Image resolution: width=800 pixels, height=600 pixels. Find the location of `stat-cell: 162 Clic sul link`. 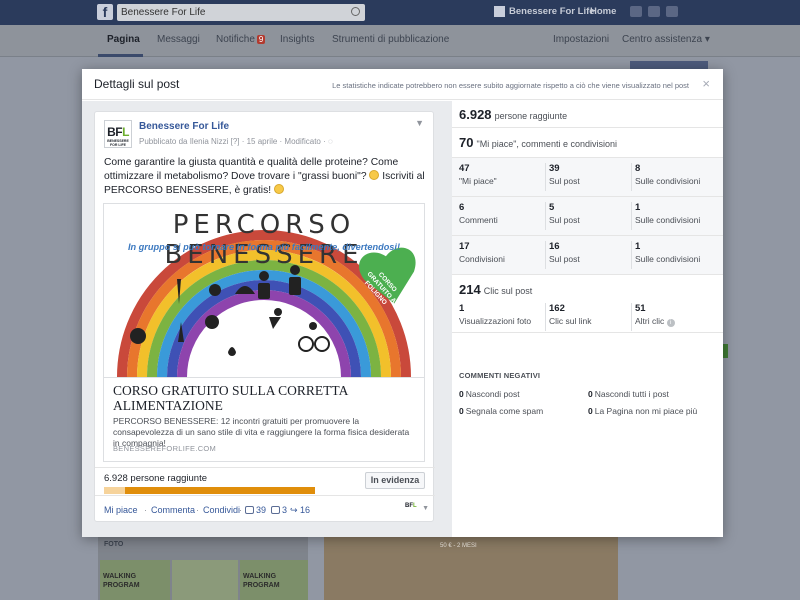

stat-cell: 162 Clic sul link is located at coordinates (587, 317).